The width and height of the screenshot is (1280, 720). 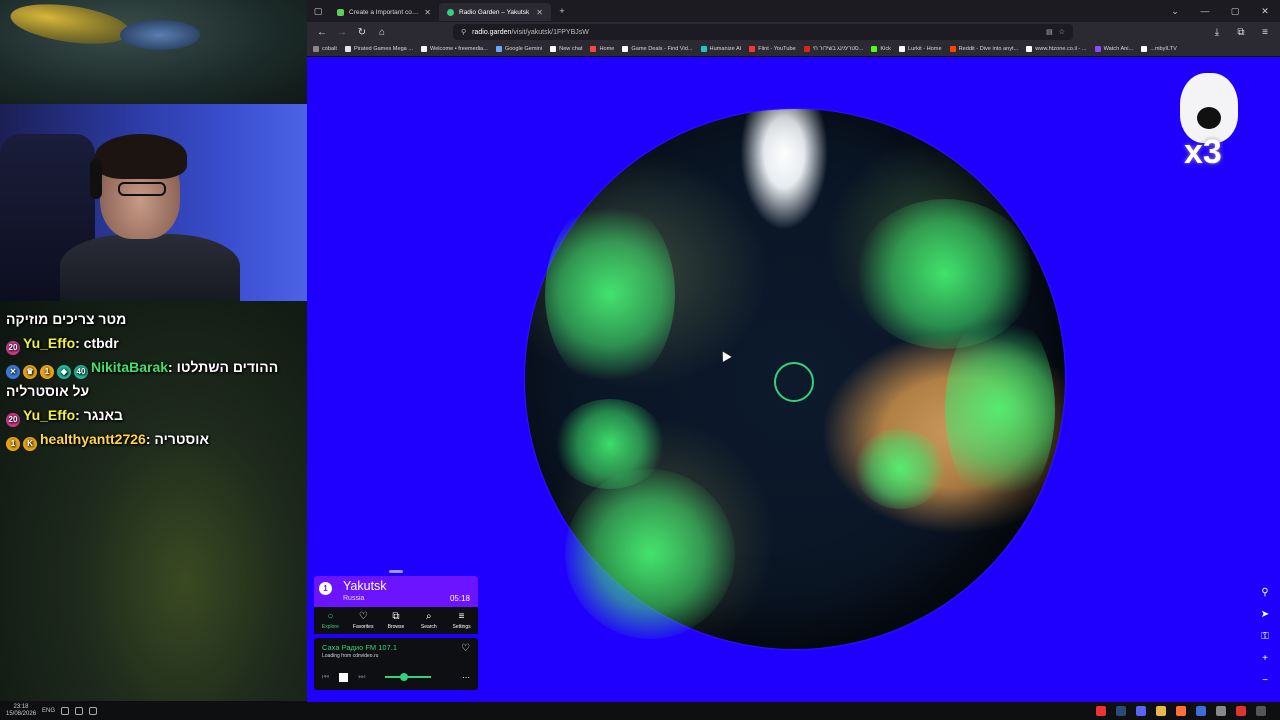 What do you see at coordinates (1049, 32) in the screenshot?
I see `reader-view-icon: ▤` at bounding box center [1049, 32].